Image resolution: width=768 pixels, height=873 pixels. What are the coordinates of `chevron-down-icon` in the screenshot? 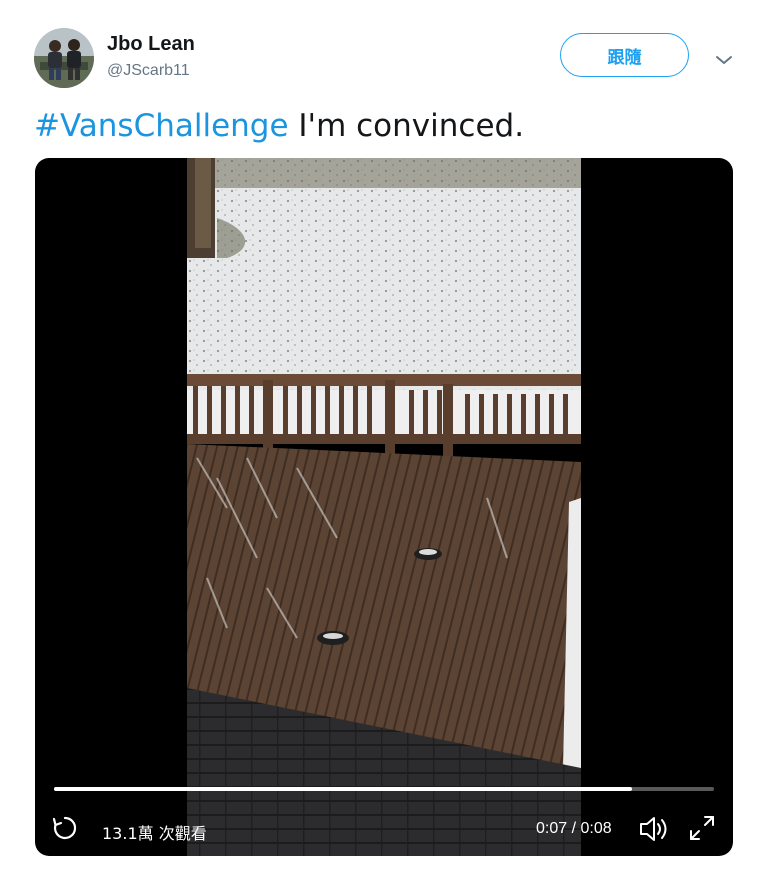 It's located at (724, 60).